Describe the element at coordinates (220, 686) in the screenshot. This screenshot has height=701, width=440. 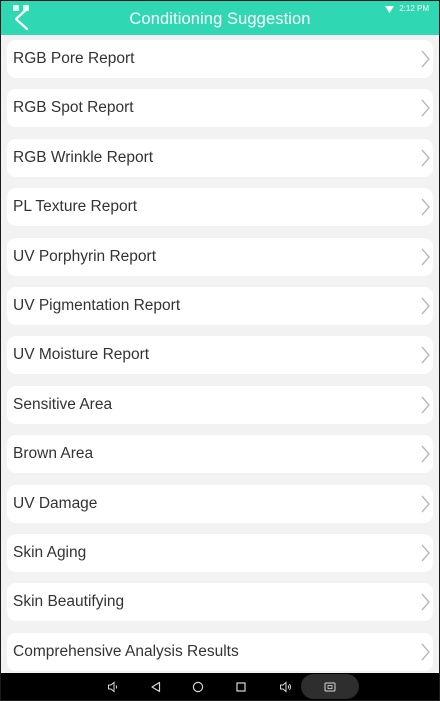
I see `system-nav-bar` at that location.